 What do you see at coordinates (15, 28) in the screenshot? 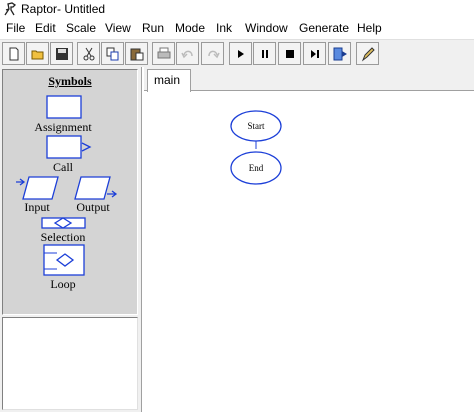
I see `menu-file: File` at bounding box center [15, 28].